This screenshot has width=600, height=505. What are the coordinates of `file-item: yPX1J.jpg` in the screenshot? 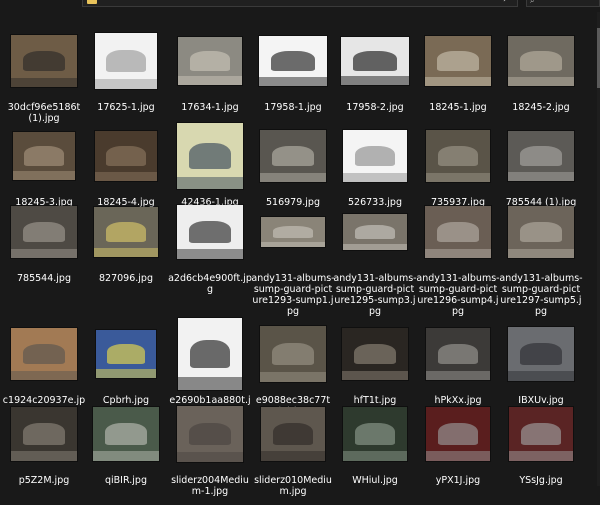 It's located at (458, 450).